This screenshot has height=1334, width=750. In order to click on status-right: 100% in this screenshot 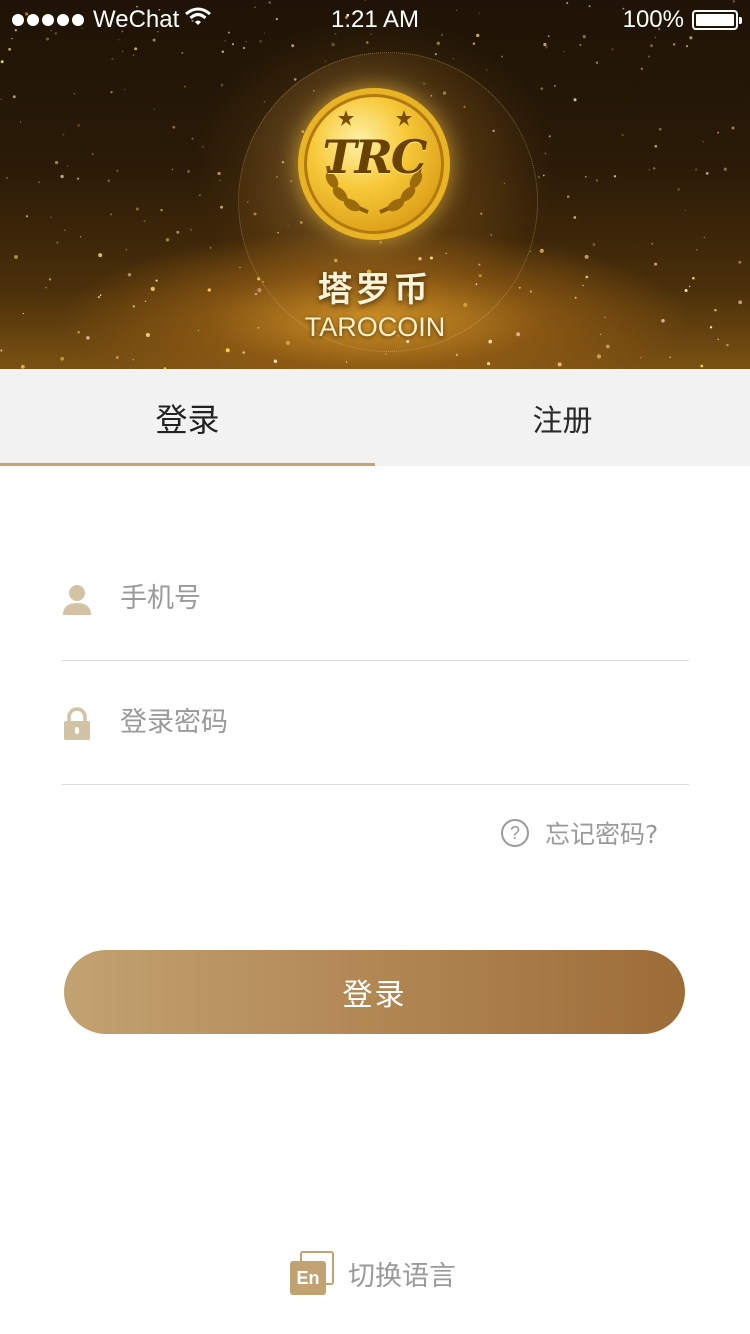, I will do `click(682, 20)`.